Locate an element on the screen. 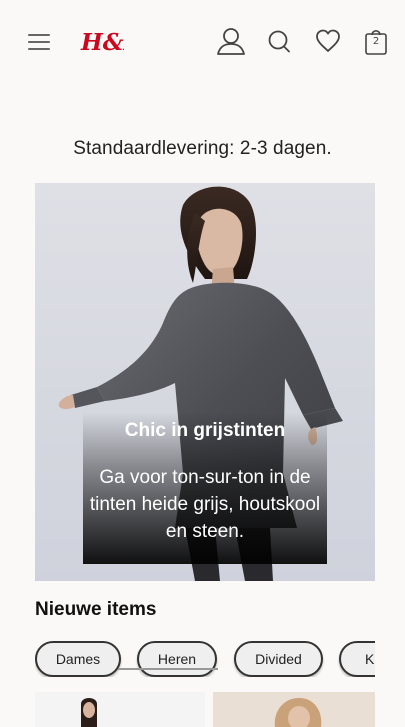  user-icon is located at coordinates (231, 42).